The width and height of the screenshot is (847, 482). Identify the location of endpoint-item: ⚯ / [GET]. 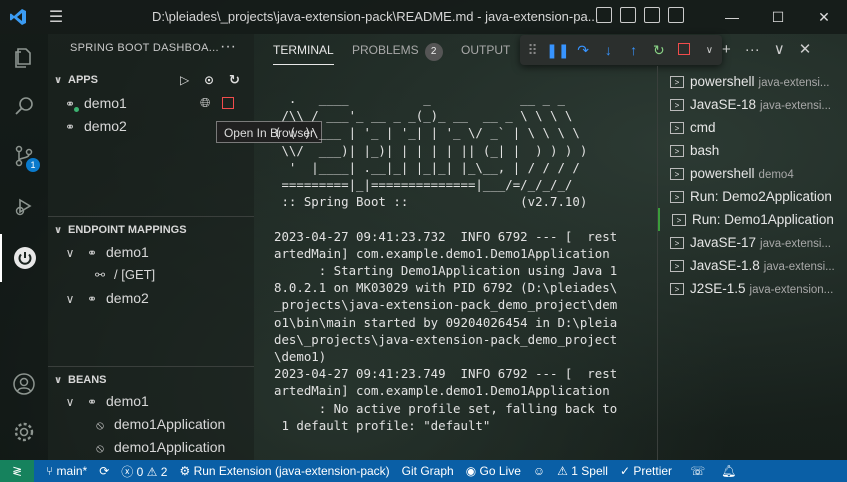
(123, 275).